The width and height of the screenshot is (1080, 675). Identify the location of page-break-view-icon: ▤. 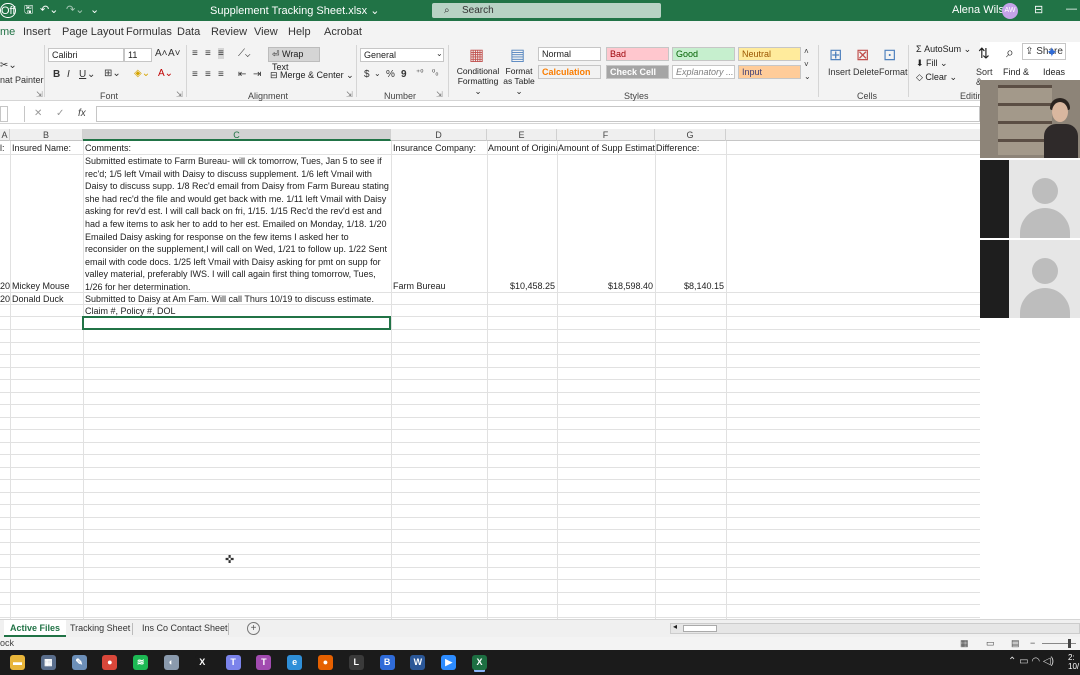
(1015, 643).